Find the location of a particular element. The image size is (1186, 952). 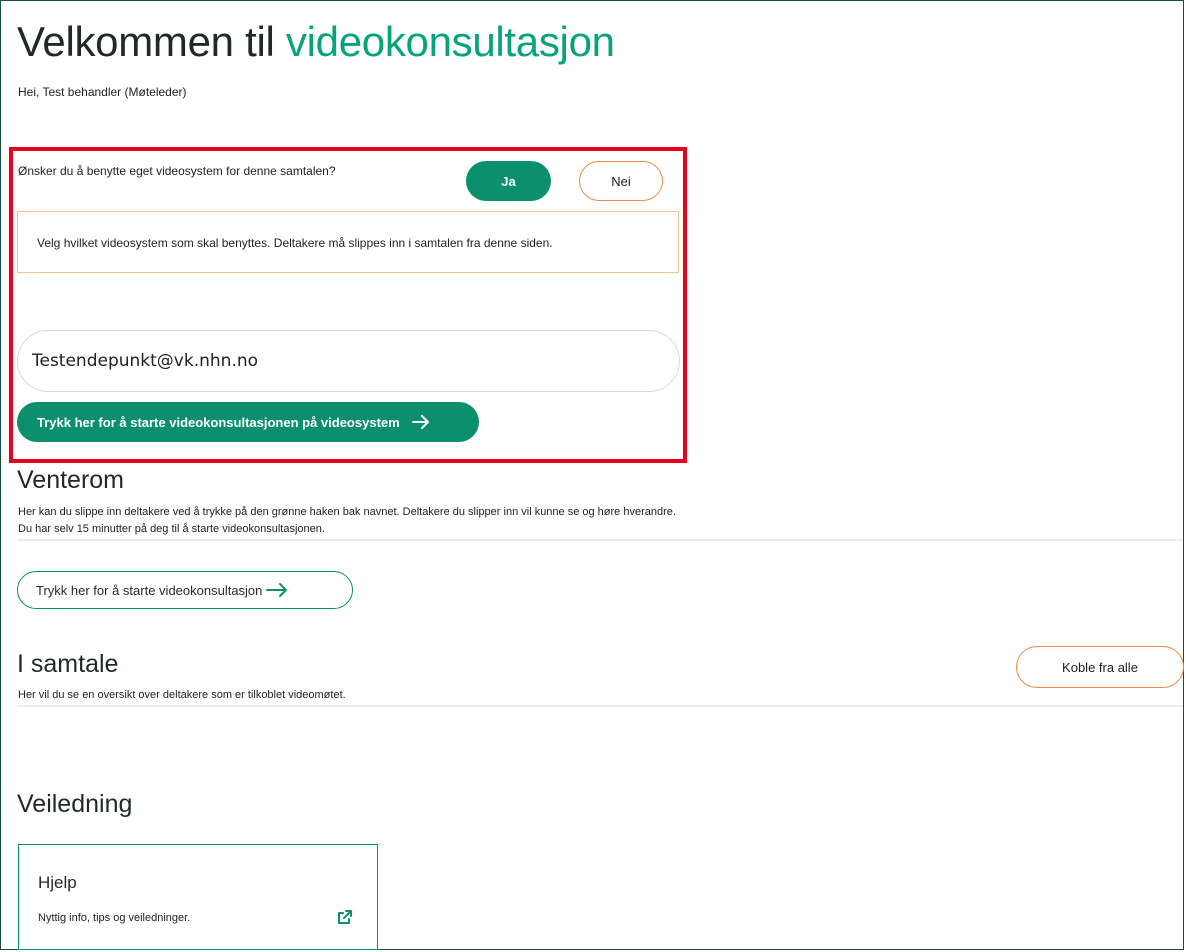

page-title-accent: videokonsultasjon is located at coordinates (450, 41).